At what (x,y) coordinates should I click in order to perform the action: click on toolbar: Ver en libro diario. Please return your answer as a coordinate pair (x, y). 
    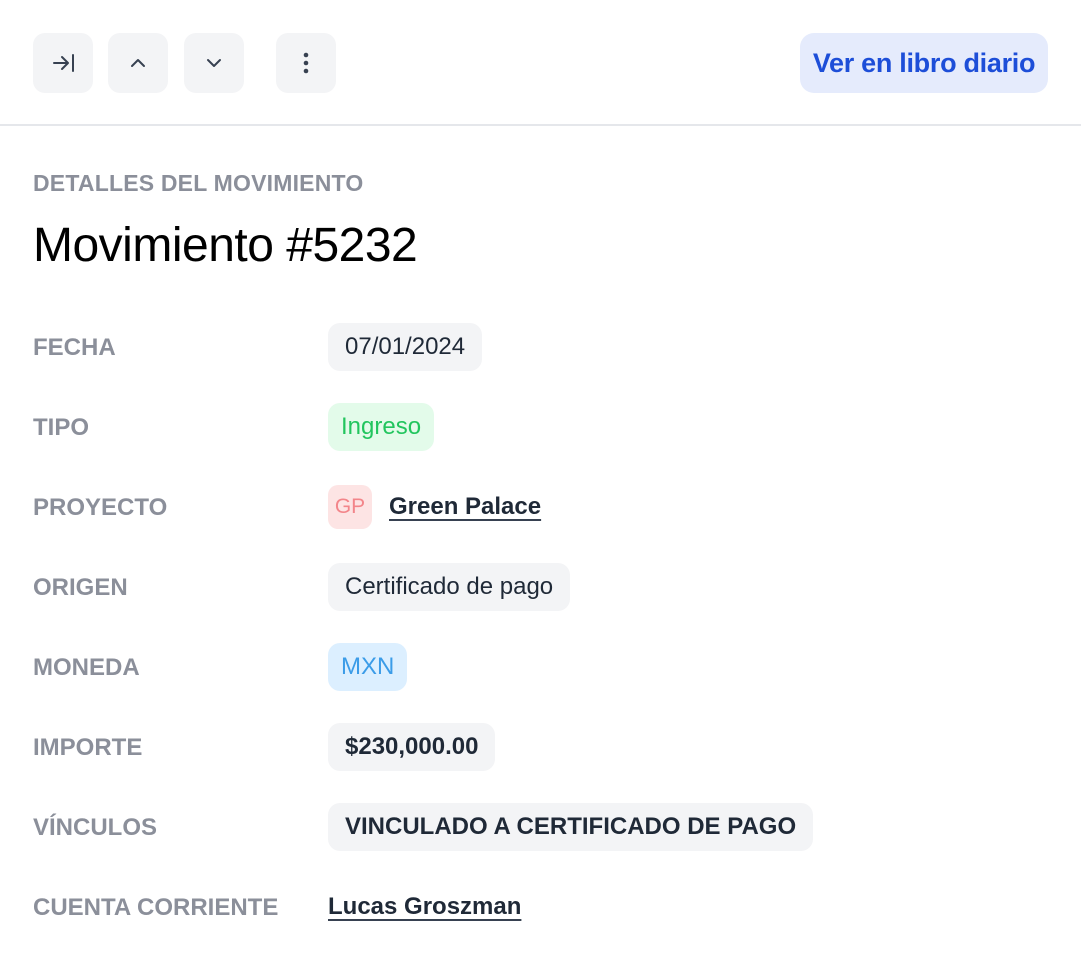
    Looking at the image, I should click on (540, 63).